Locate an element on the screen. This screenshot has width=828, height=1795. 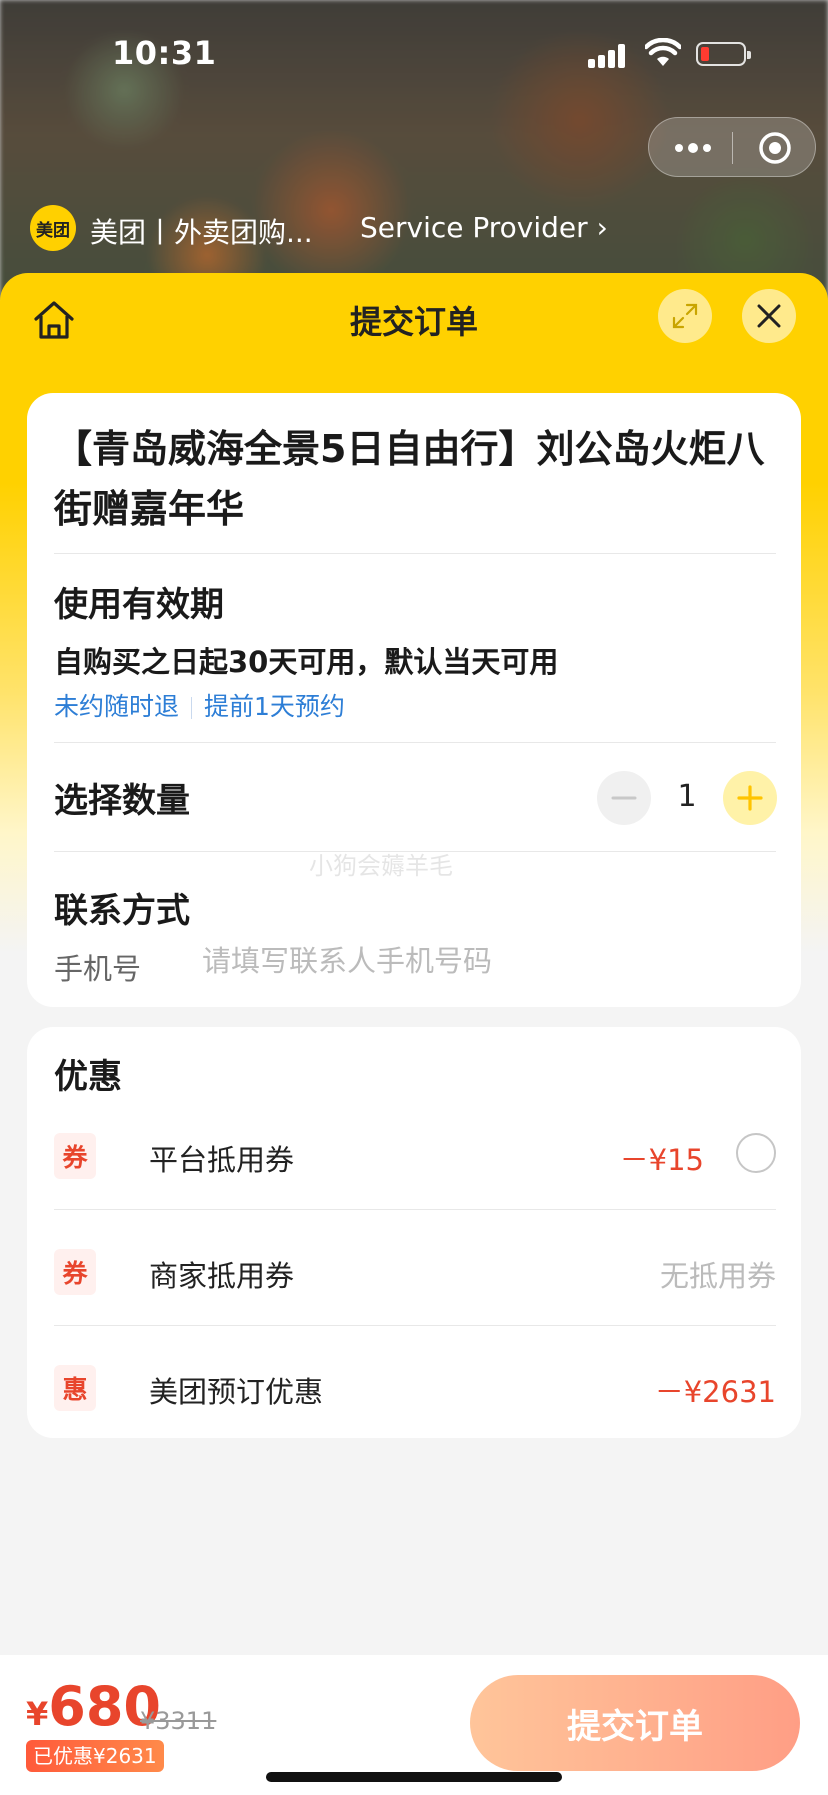
phone-input is located at coordinates (482, 961).